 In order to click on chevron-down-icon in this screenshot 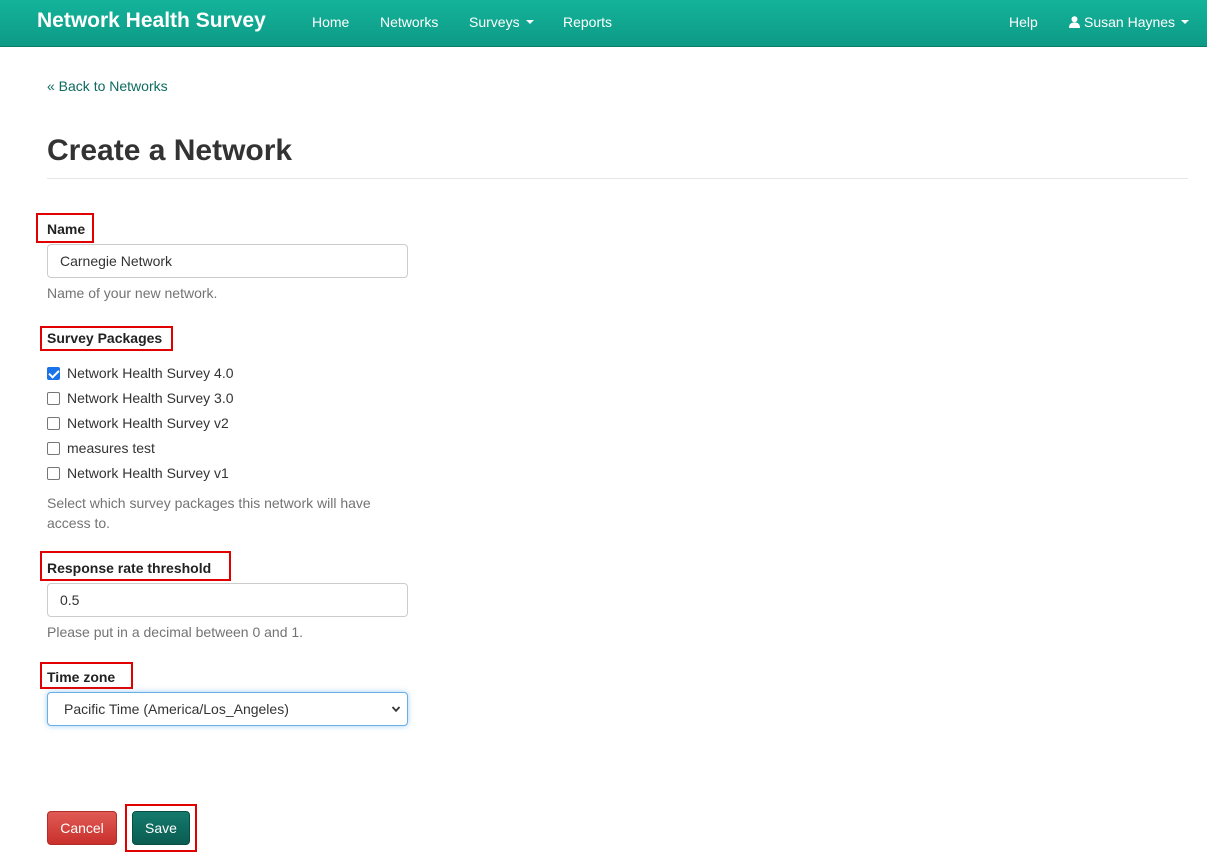, I will do `click(396, 709)`.